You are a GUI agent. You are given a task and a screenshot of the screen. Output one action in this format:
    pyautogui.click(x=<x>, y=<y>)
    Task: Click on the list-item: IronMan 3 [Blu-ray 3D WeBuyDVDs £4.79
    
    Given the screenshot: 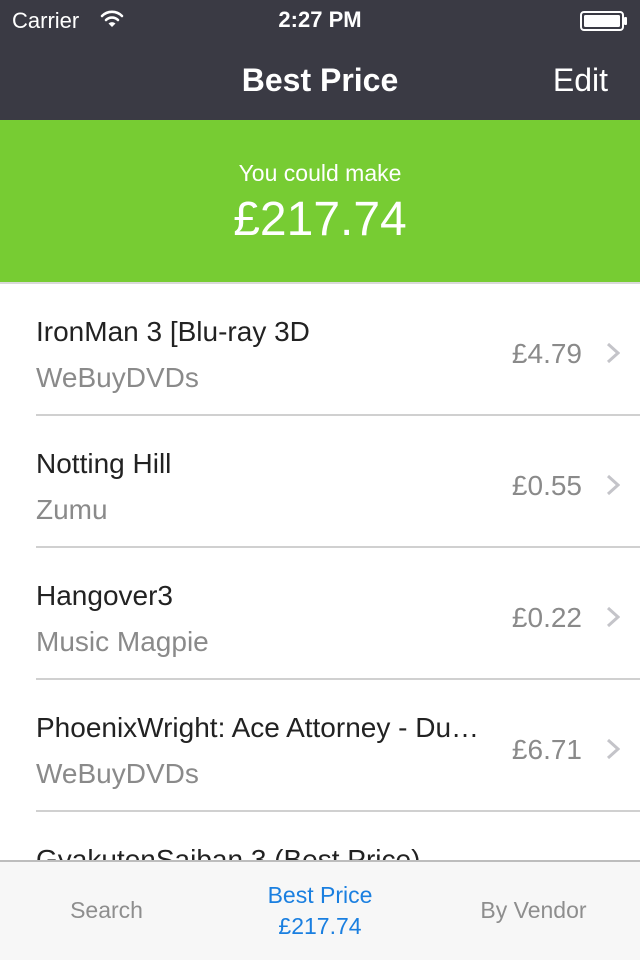 What is the action you would take?
    pyautogui.click(x=320, y=350)
    